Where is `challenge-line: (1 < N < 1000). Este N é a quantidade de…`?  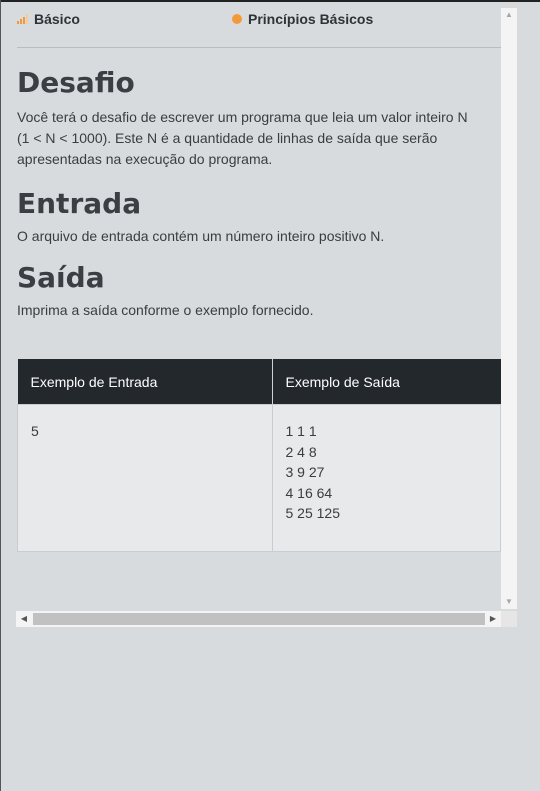 challenge-line: (1 < N < 1000). Este N é a quantidade de… is located at coordinates (227, 138).